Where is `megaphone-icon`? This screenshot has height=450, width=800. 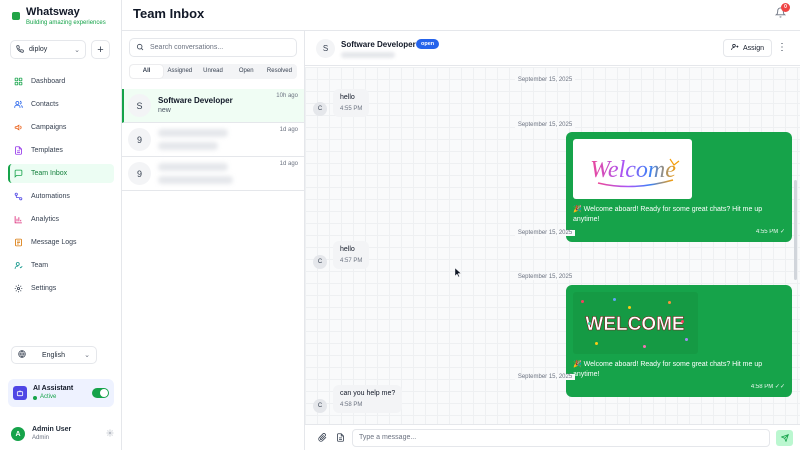
megaphone-icon is located at coordinates (18, 127).